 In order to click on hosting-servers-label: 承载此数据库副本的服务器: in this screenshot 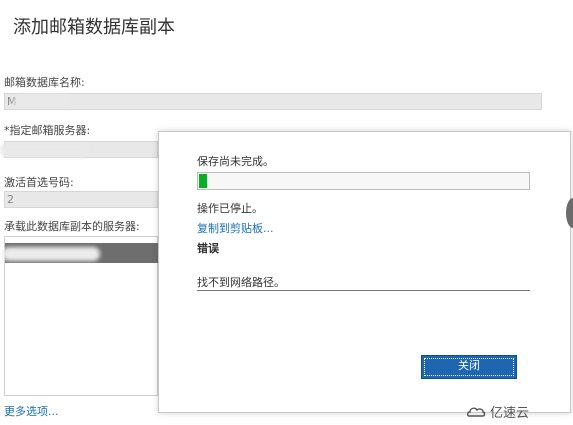, I will do `click(72, 226)`.